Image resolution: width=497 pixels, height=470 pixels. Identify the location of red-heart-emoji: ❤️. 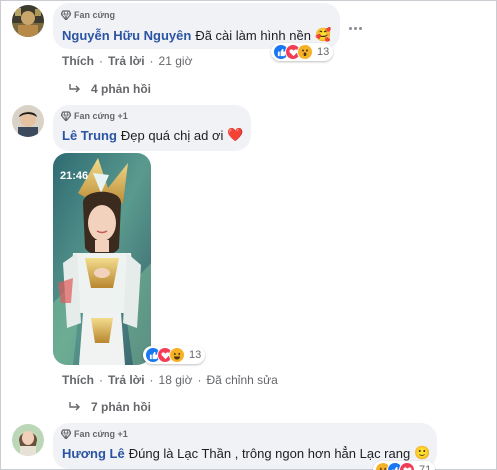
(235, 134).